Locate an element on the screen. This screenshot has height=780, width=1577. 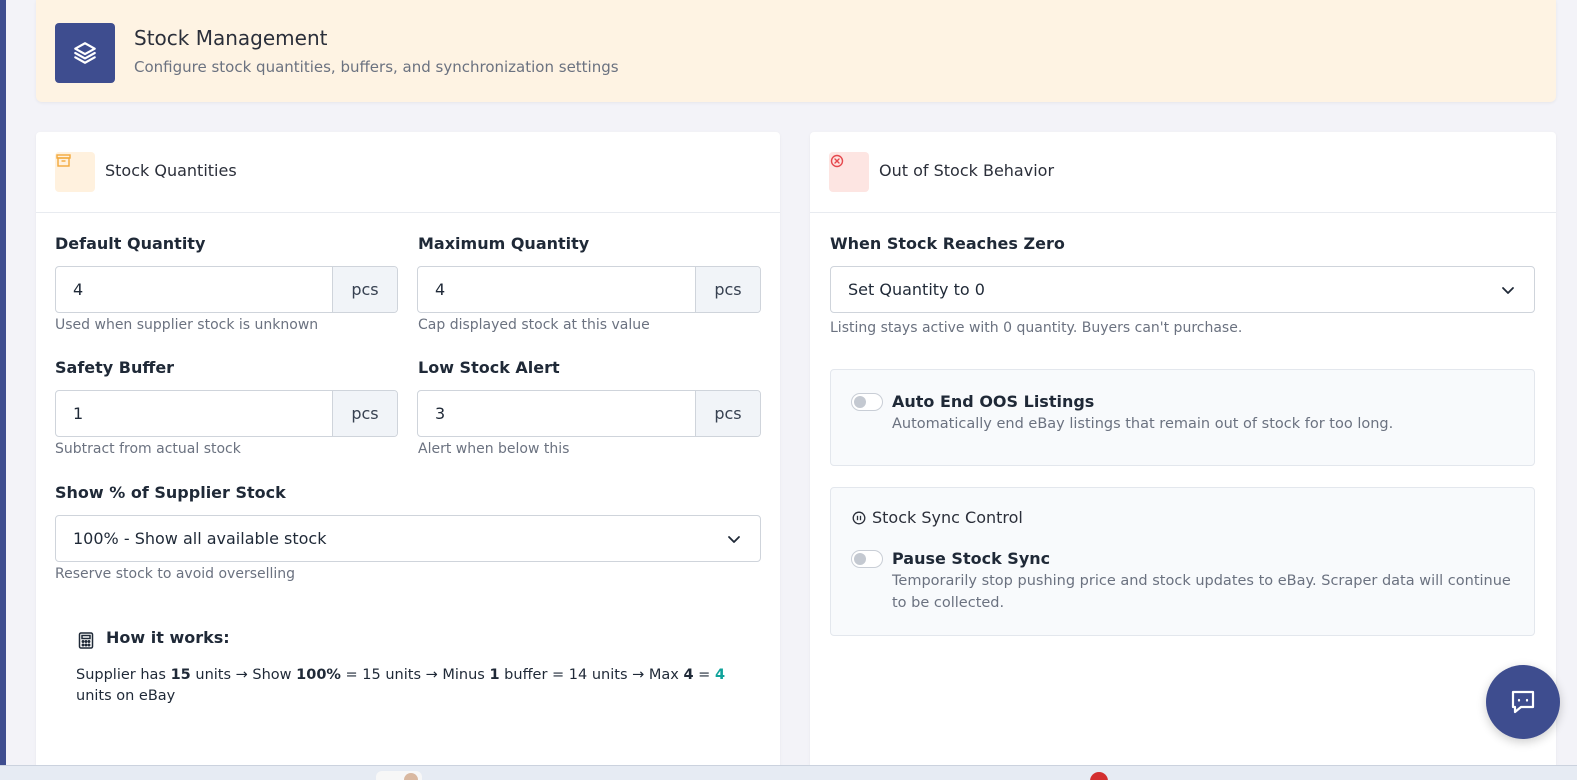
auto-end-toggle is located at coordinates (867, 402).